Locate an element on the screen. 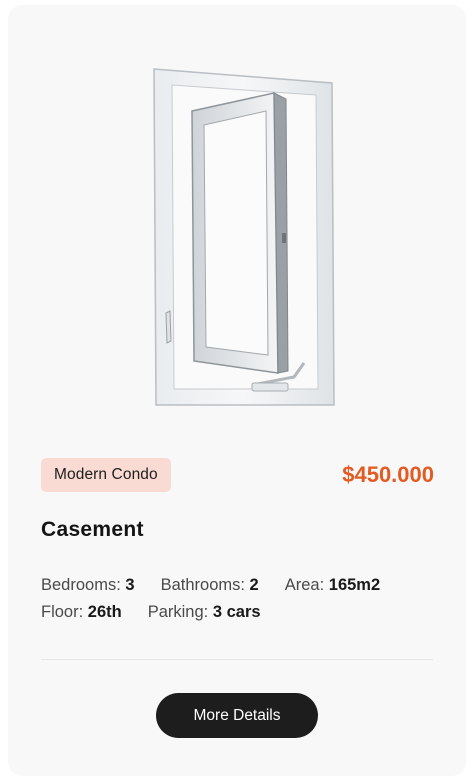 Image resolution: width=474 pixels, height=783 pixels. spec-area: Area: 165m2 is located at coordinates (332, 585).